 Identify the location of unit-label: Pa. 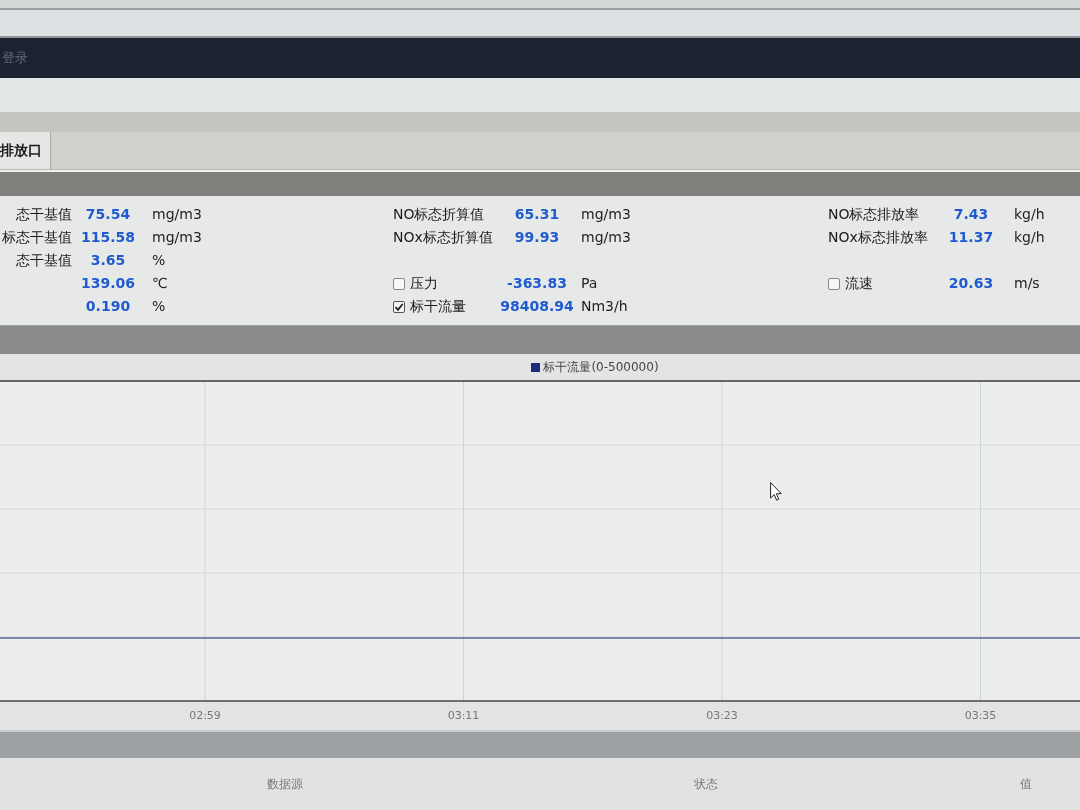
(589, 283).